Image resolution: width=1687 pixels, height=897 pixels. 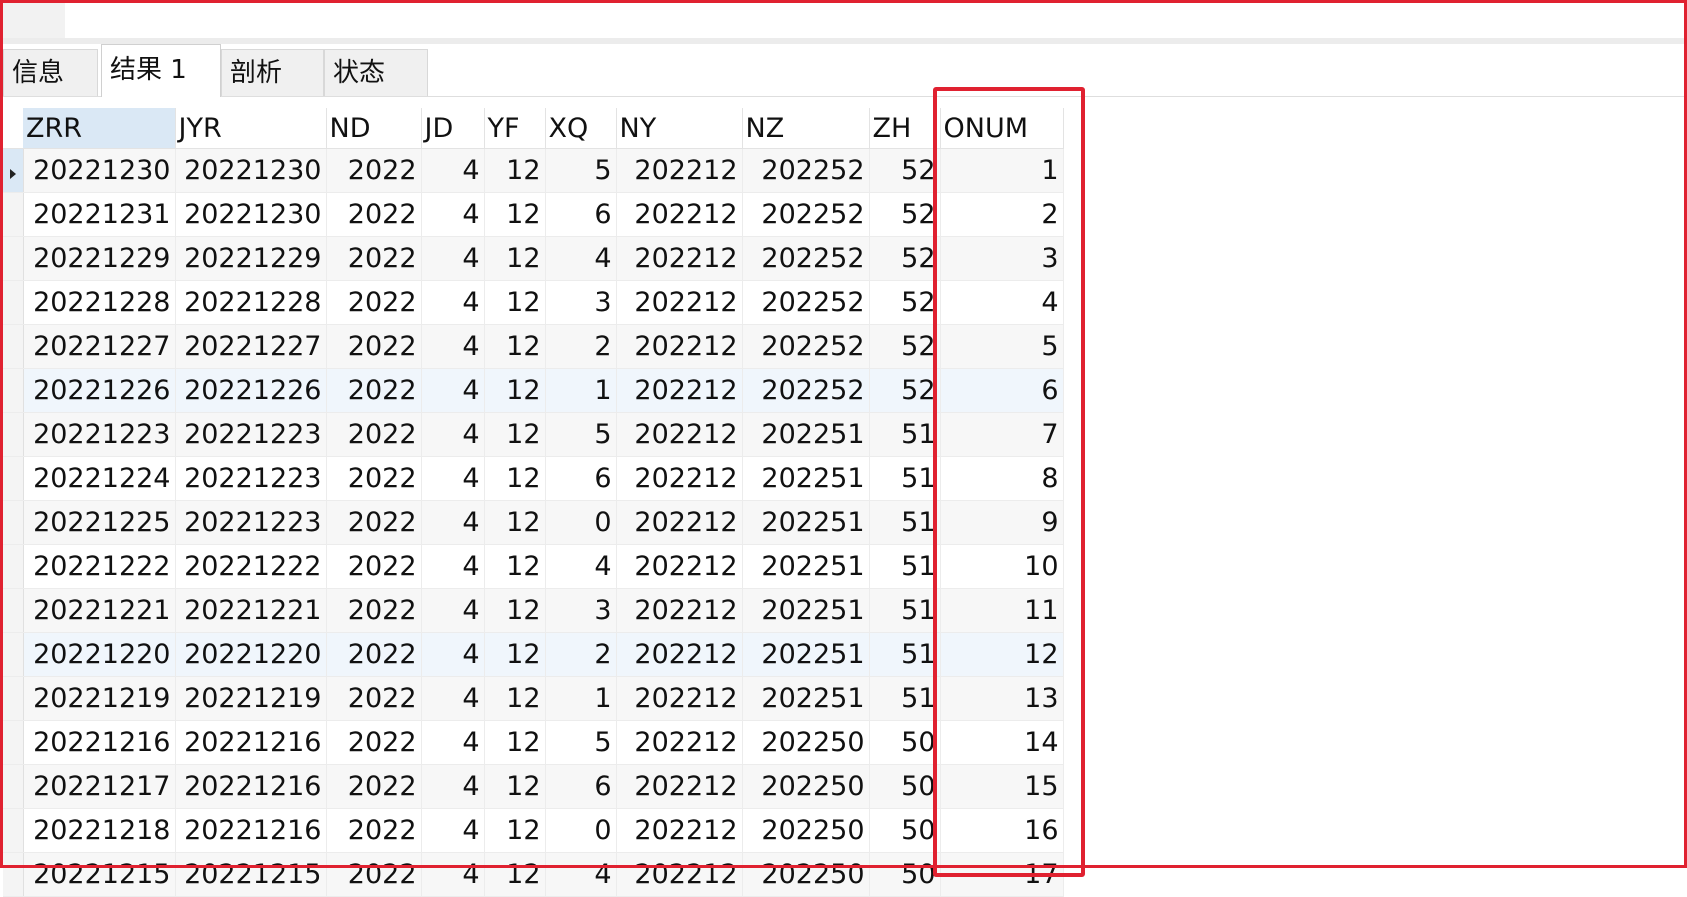 What do you see at coordinates (161, 70) in the screenshot?
I see `tab-result-1: 结果 1` at bounding box center [161, 70].